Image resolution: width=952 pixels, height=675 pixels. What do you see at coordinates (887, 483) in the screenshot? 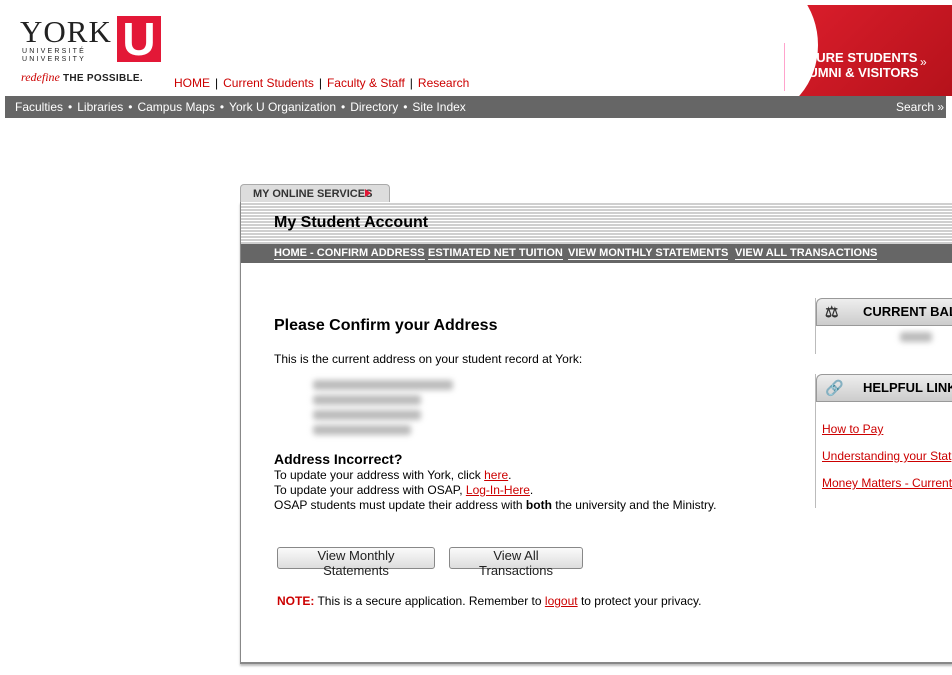
I see `link-money-matters: Money Matters - Current` at bounding box center [887, 483].